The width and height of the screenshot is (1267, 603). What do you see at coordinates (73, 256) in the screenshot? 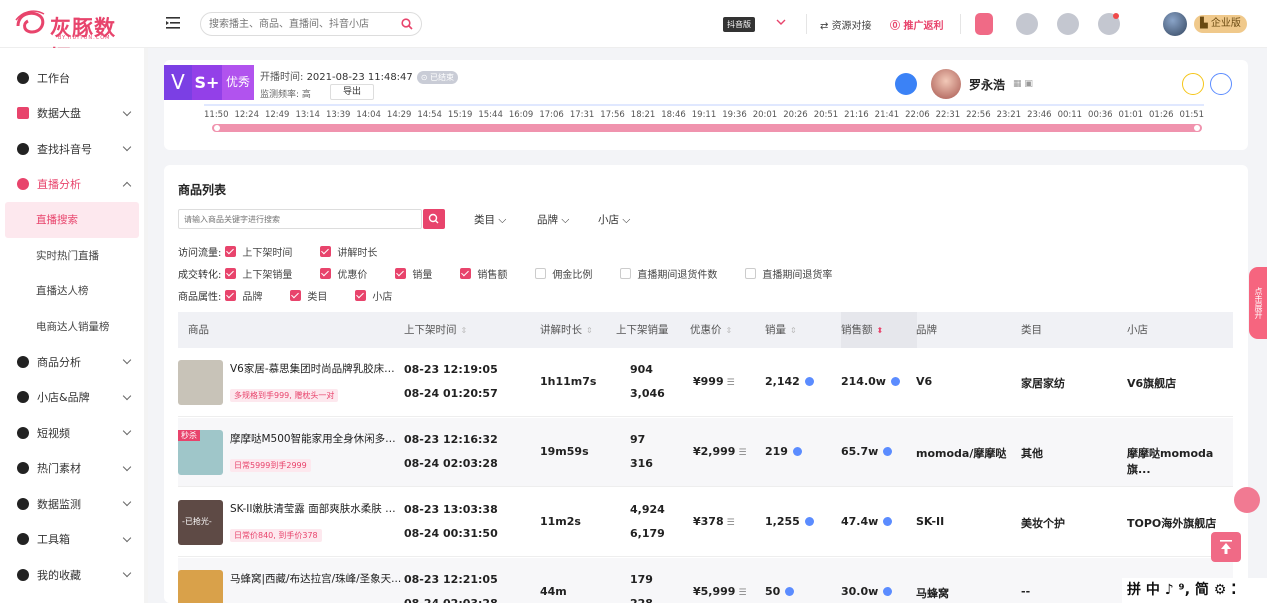
I see `sidebar-sub-hot-live: 实时热门直播` at bounding box center [73, 256].